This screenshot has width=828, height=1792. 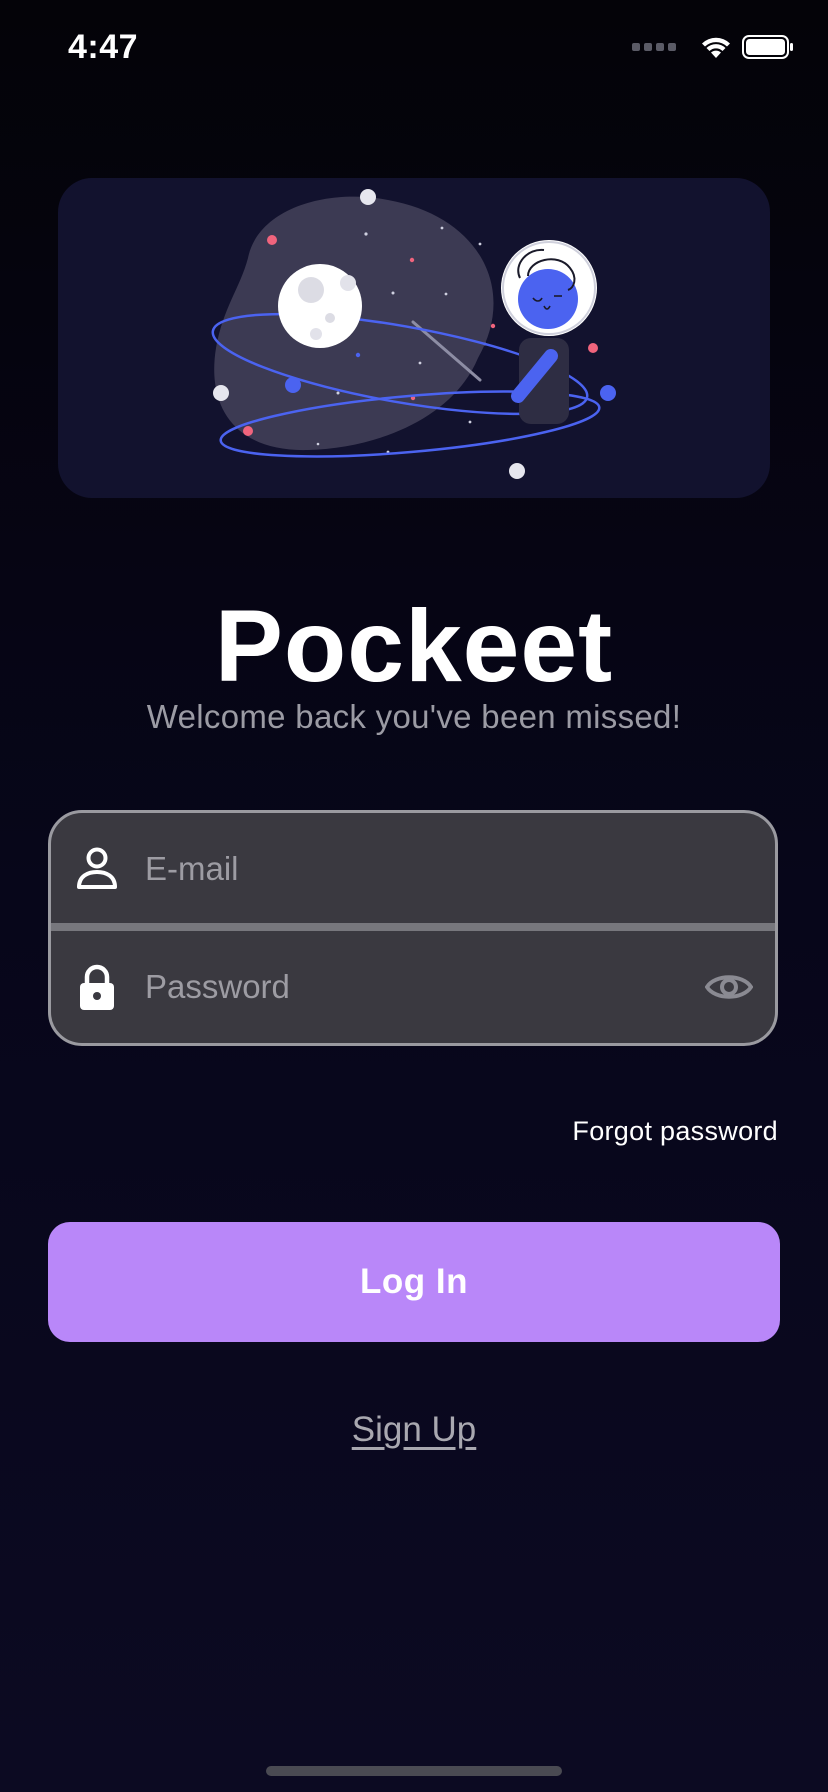 I want to click on battery-icon, so click(x=767, y=47).